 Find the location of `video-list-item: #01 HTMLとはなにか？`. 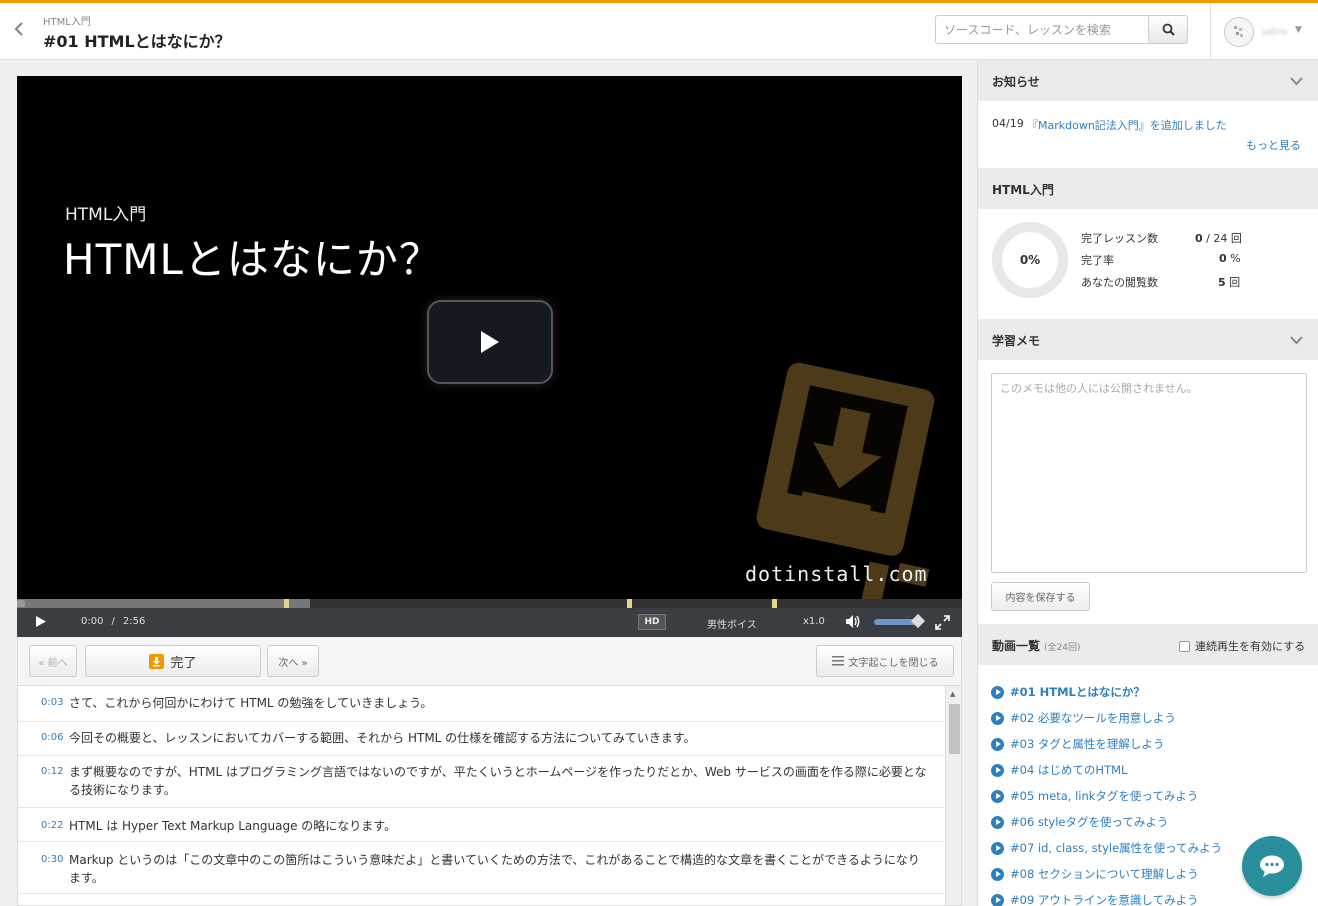

video-list-item: #01 HTMLとはなにか？ is located at coordinates (1068, 692).